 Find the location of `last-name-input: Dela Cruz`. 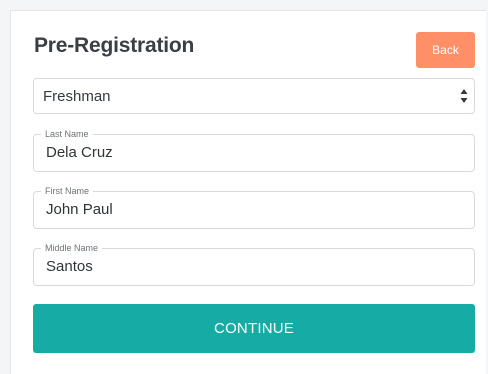

last-name-input: Dela Cruz is located at coordinates (79, 152).